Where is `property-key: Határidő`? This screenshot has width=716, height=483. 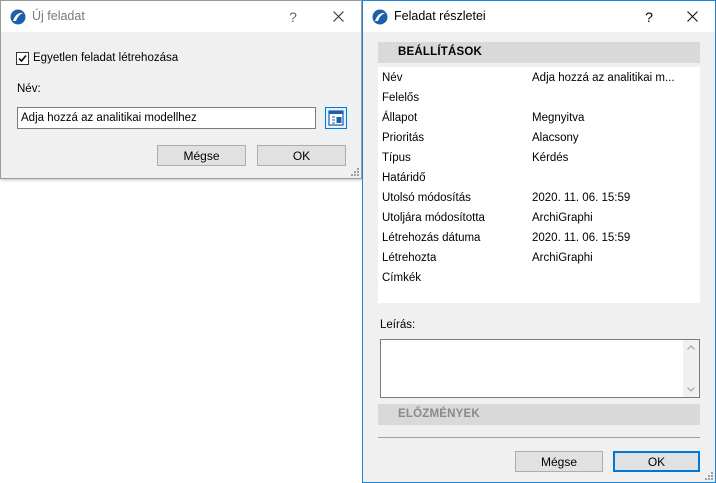 property-key: Határidő is located at coordinates (404, 178).